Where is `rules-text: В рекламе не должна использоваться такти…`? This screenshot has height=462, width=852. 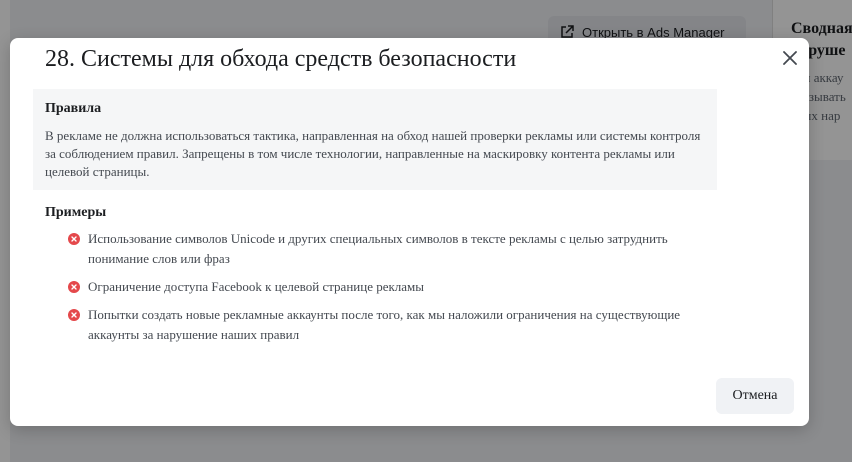
rules-text: В рекламе не должна использоваться такти… is located at coordinates (373, 153).